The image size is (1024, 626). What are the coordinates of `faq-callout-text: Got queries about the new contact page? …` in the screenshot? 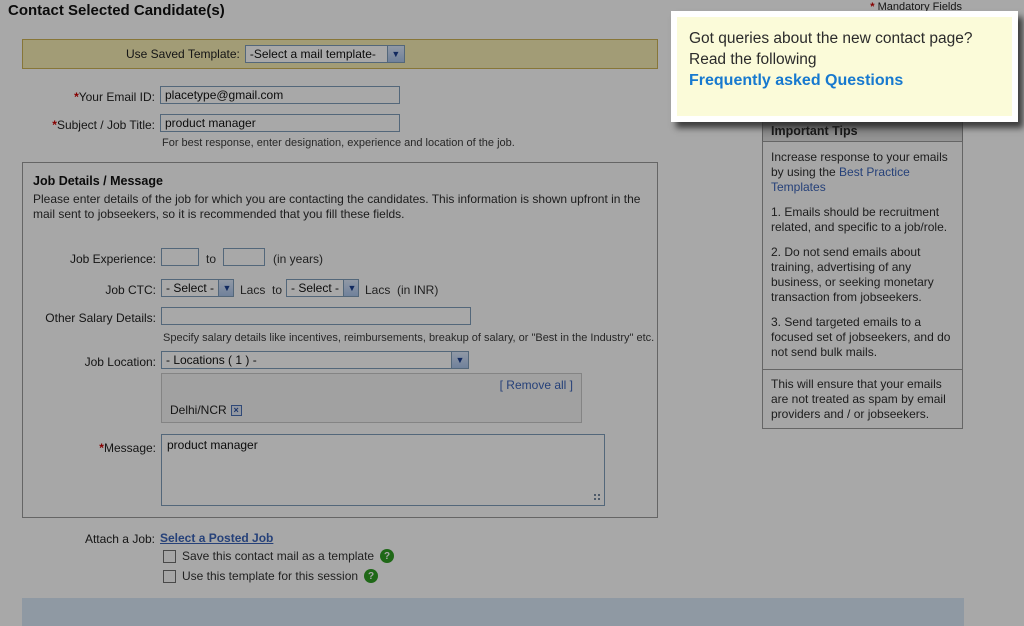 It's located at (831, 49).